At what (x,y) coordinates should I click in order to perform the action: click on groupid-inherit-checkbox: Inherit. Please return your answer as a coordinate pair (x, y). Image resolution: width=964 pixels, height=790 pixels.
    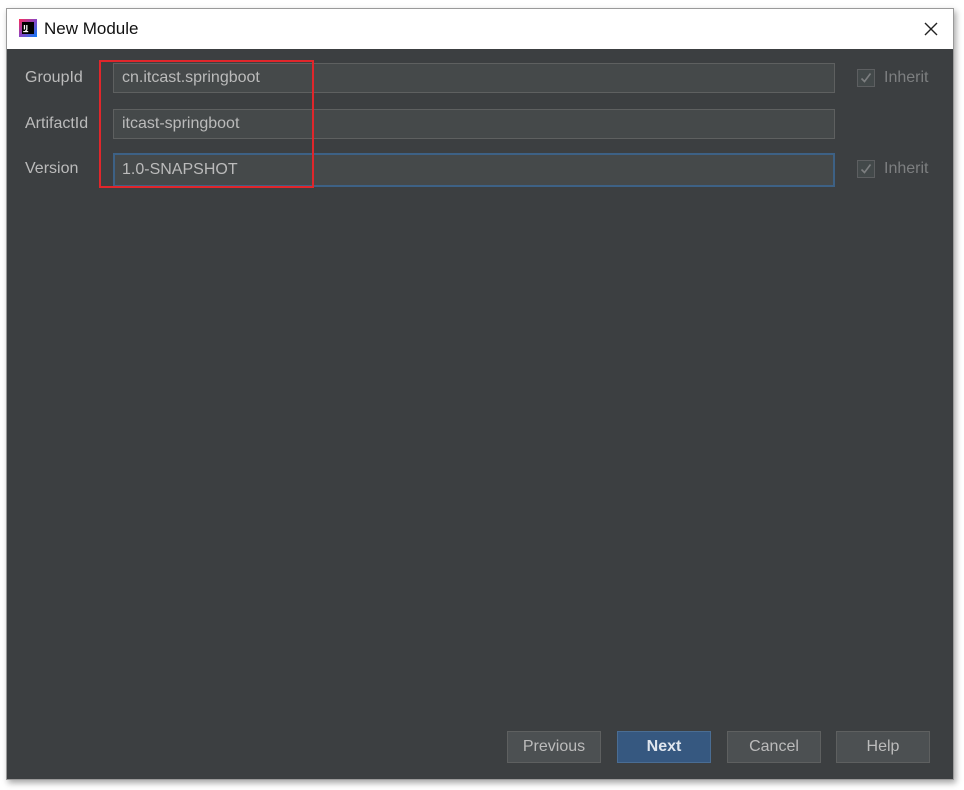
    Looking at the image, I should click on (892, 78).